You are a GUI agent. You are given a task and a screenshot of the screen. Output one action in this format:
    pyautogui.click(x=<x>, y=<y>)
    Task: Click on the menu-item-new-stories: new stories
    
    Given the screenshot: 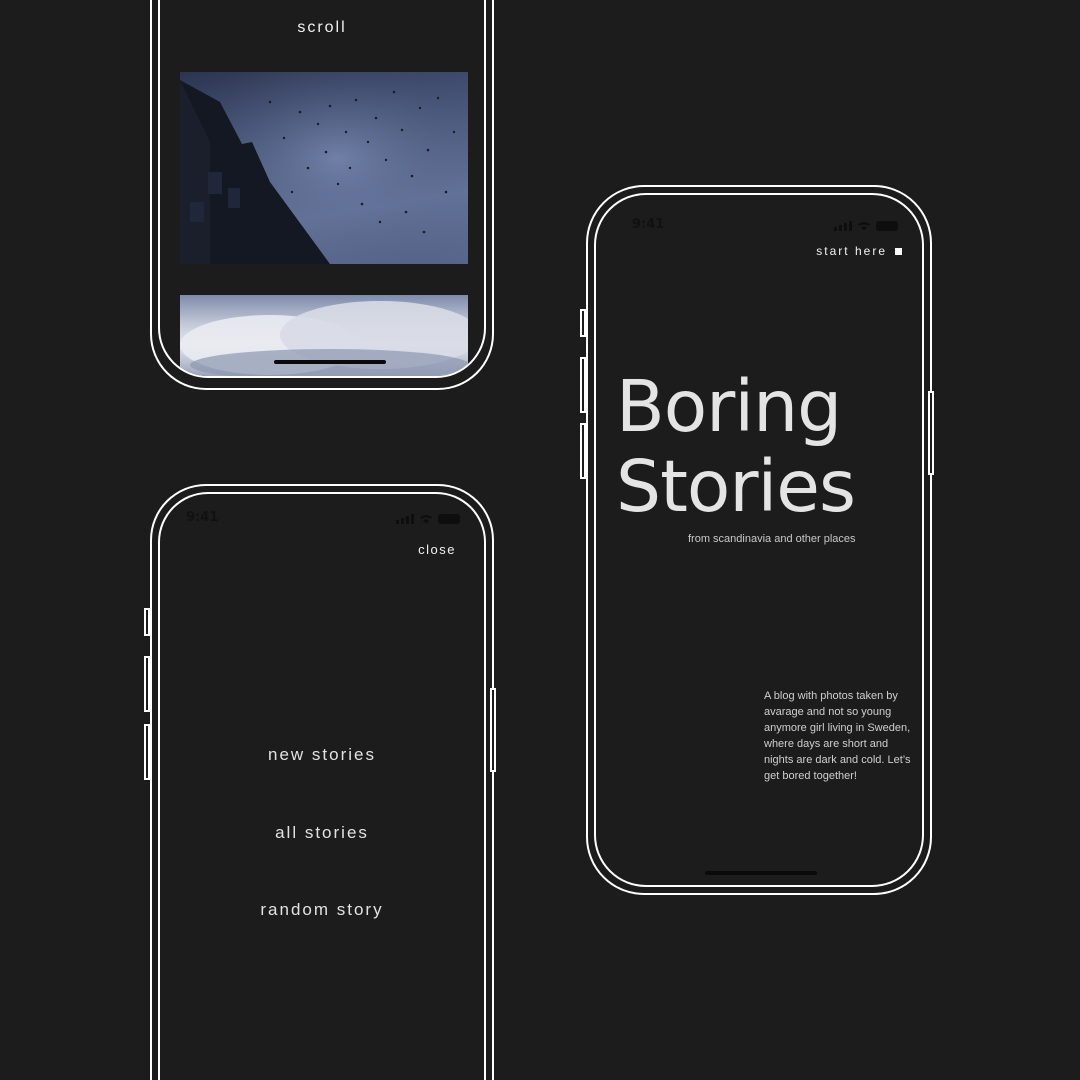 What is the action you would take?
    pyautogui.click(x=322, y=755)
    